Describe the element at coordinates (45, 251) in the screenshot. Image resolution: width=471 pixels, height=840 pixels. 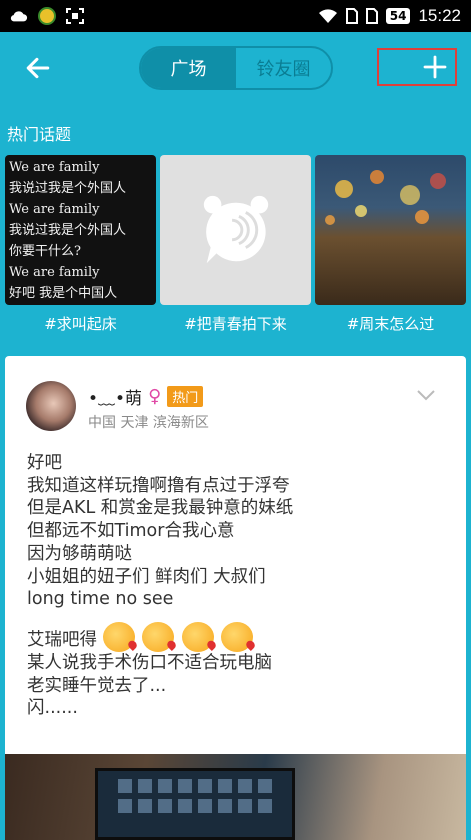
I see `thumb-line: 你要干什么?` at that location.